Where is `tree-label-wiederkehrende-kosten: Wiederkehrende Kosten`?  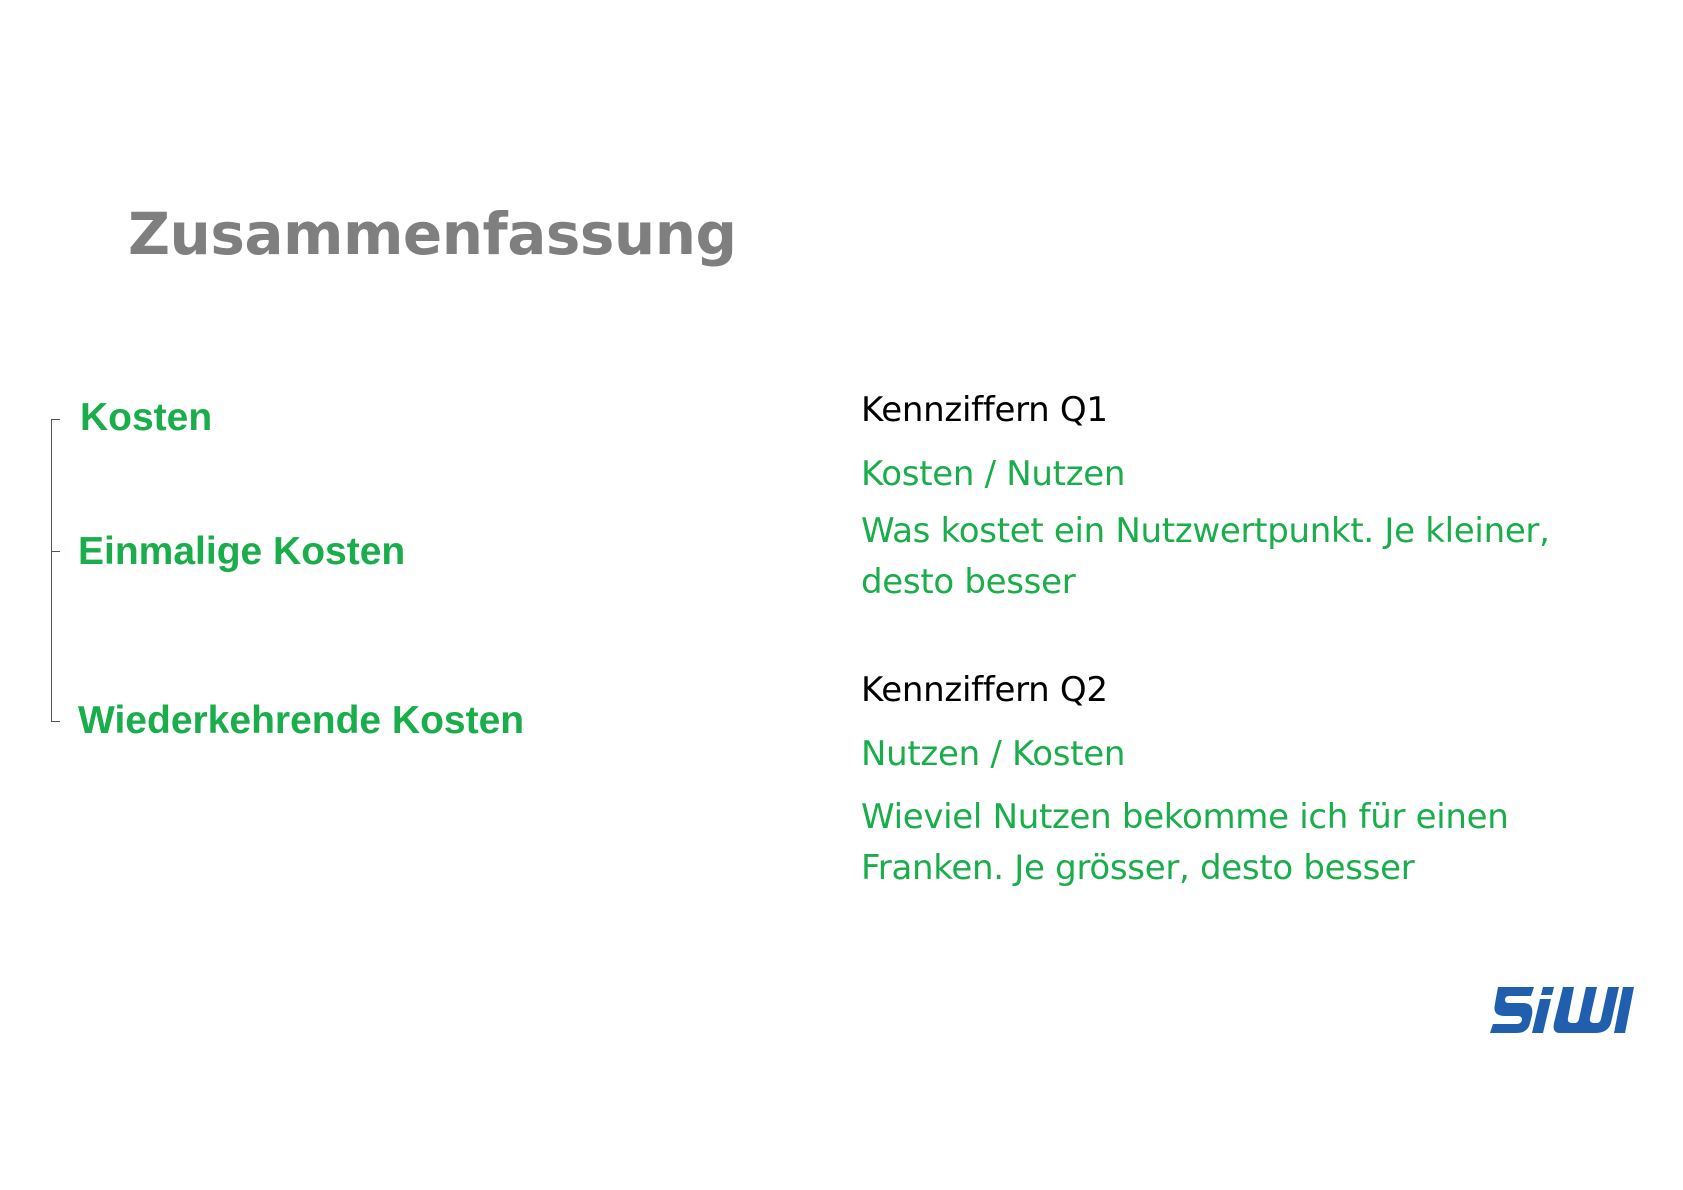
tree-label-wiederkehrende-kosten: Wiederkehrende Kosten is located at coordinates (301, 720).